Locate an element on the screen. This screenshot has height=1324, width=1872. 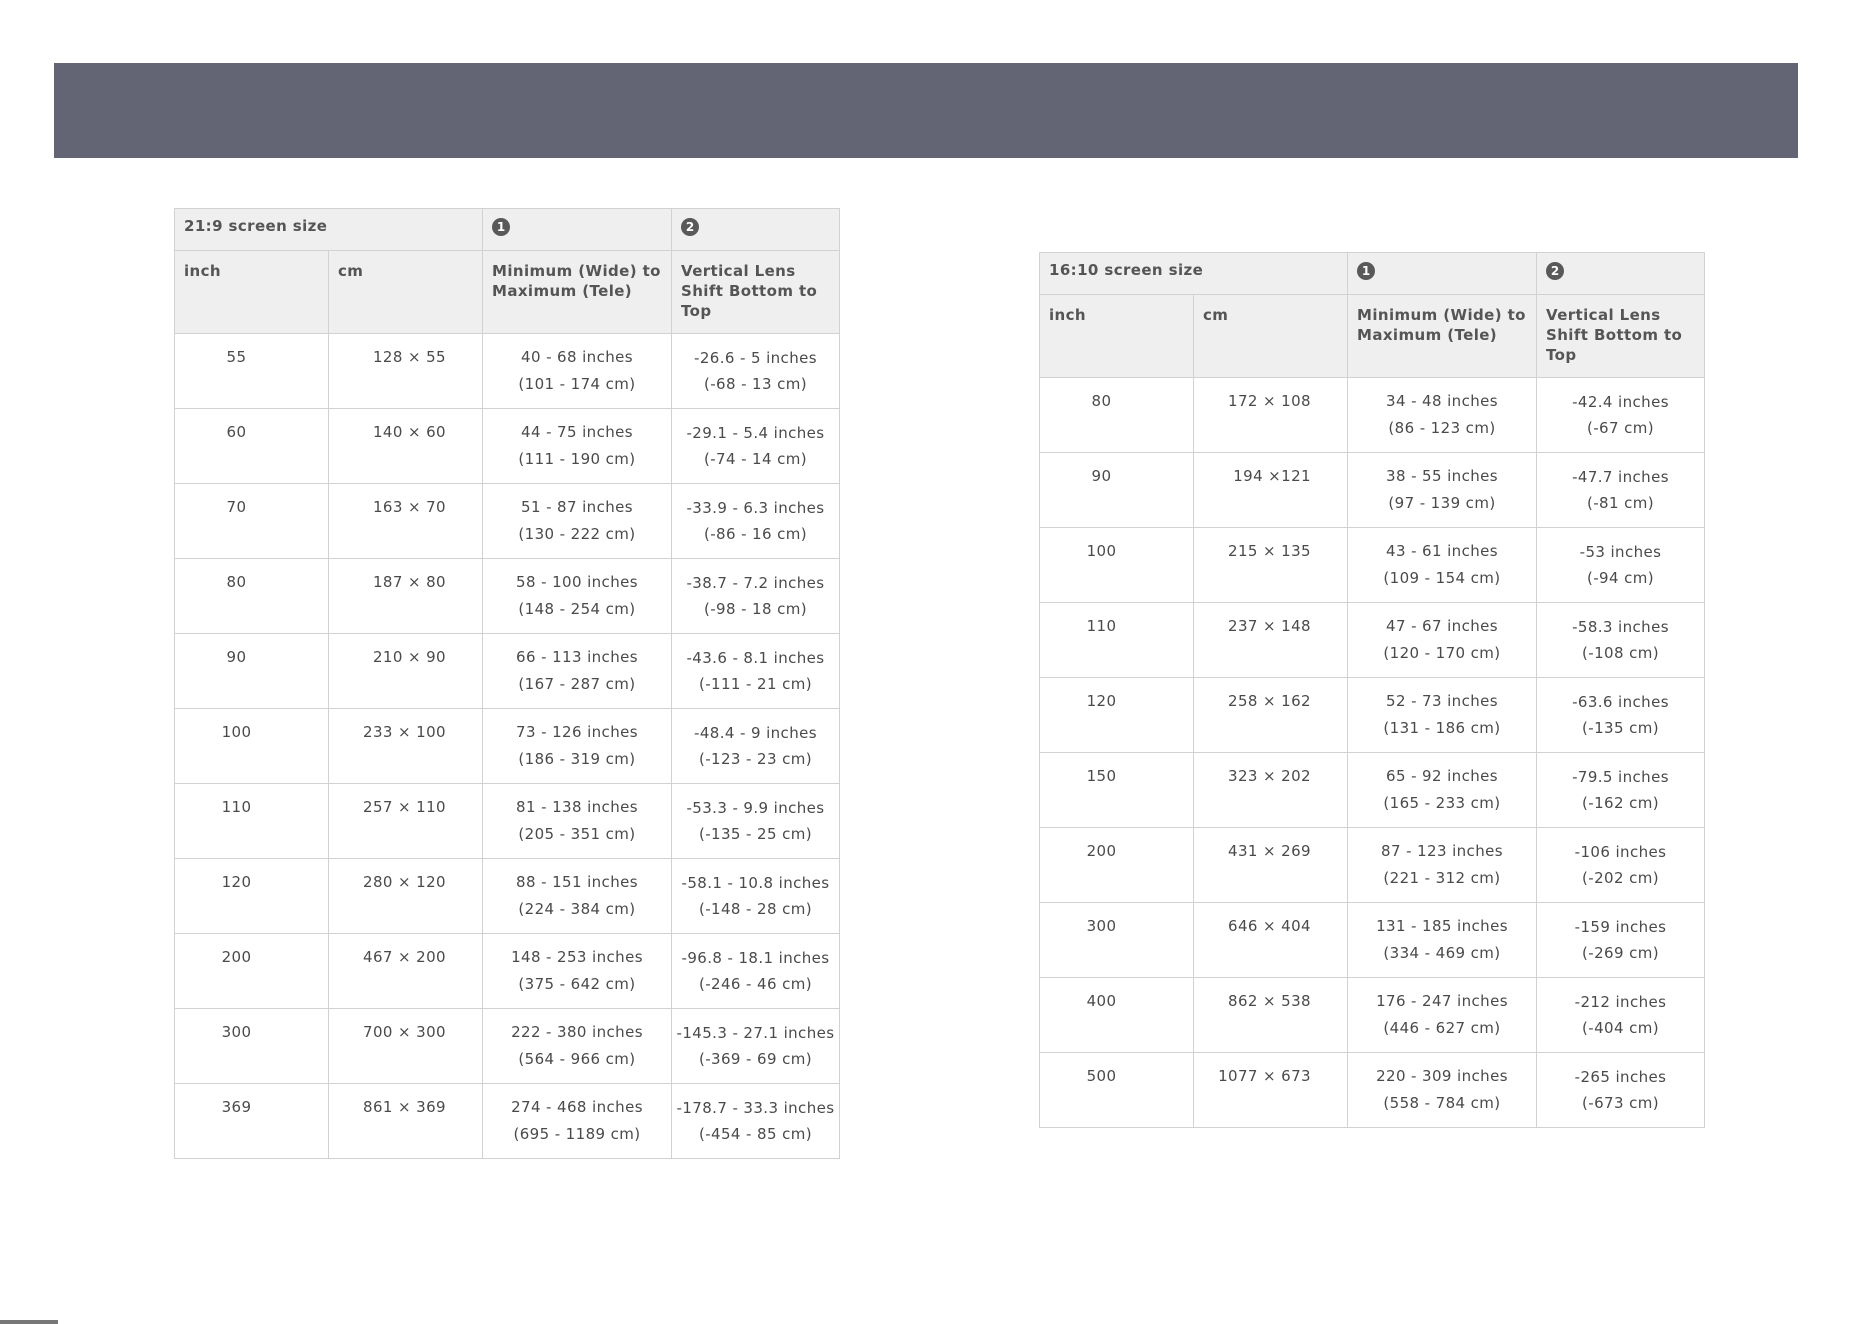
distance-cm: (148 - 254 cm) is located at coordinates (577, 609).